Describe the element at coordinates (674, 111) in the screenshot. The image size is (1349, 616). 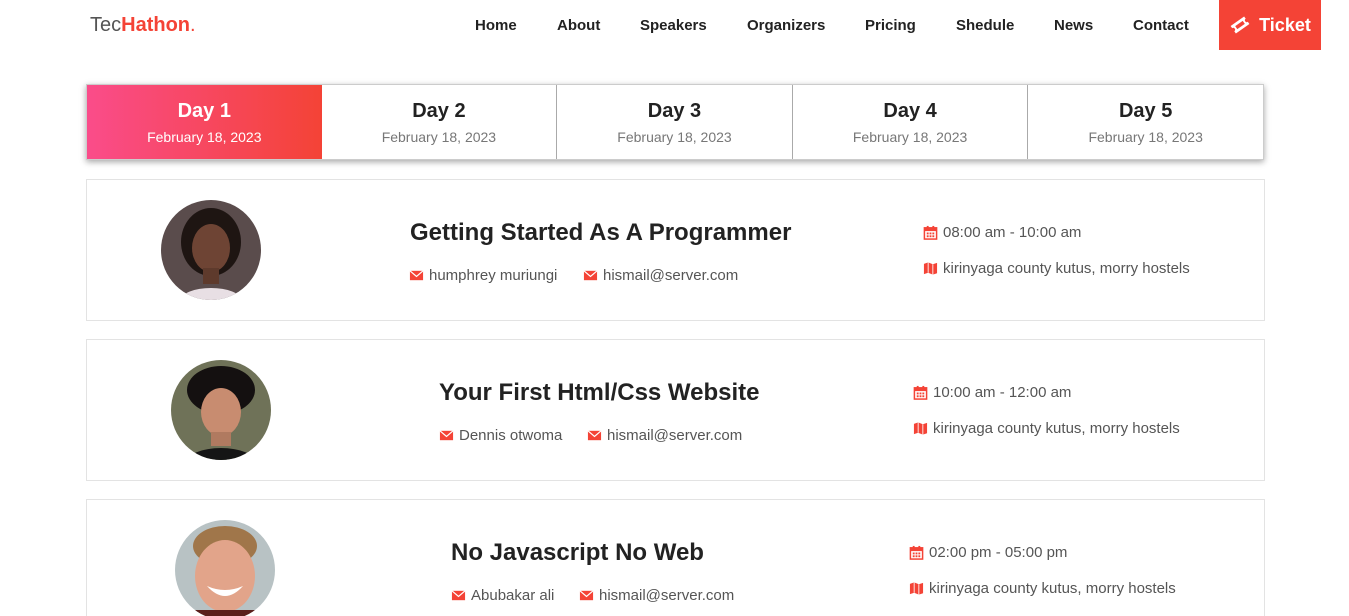
I see `tab-day-label: Day 3` at that location.